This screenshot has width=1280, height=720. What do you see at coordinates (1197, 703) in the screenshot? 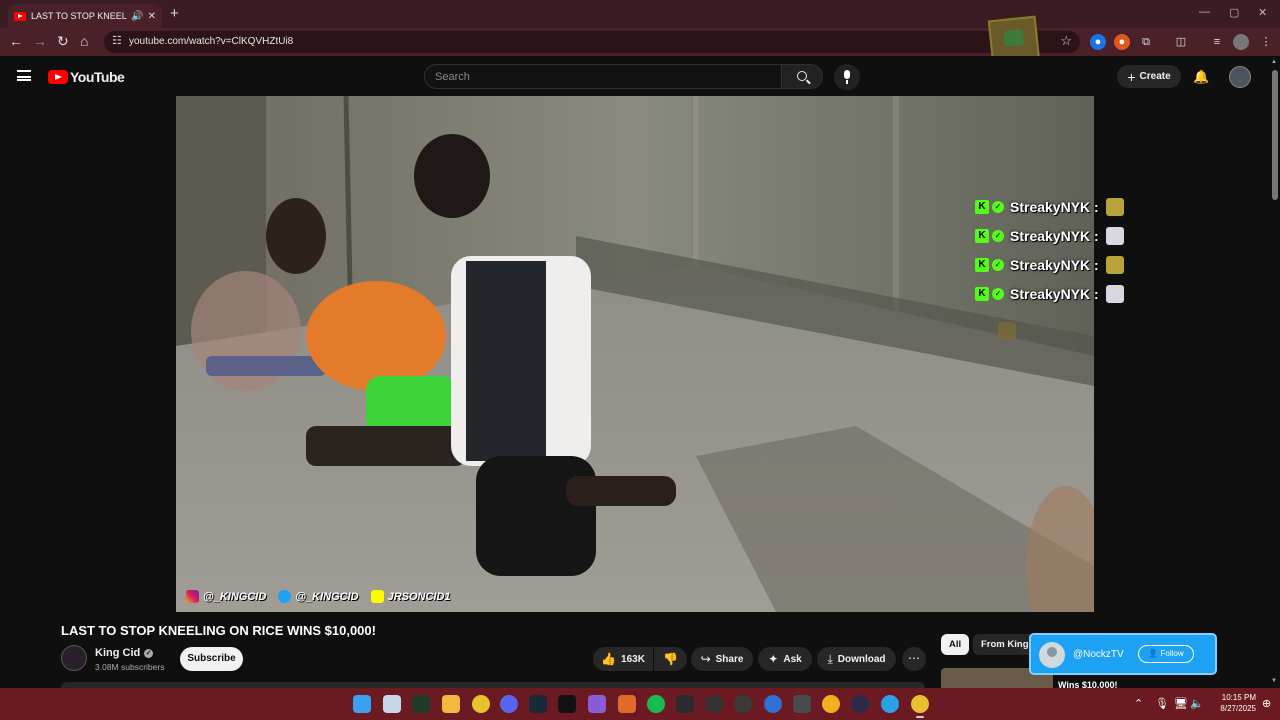
I see `volume-icon: 🔈` at bounding box center [1197, 703].